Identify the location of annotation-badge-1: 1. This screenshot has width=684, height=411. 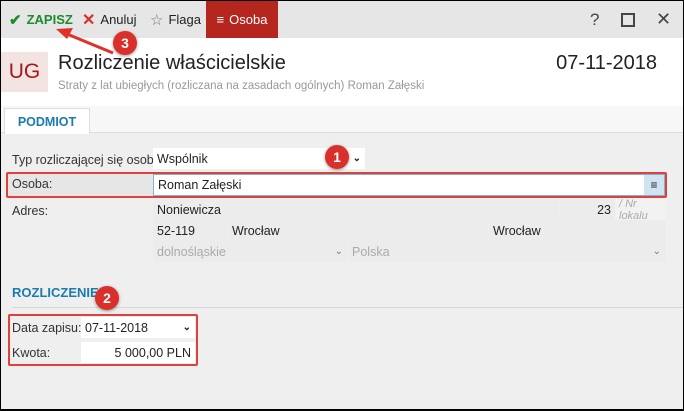
(337, 157).